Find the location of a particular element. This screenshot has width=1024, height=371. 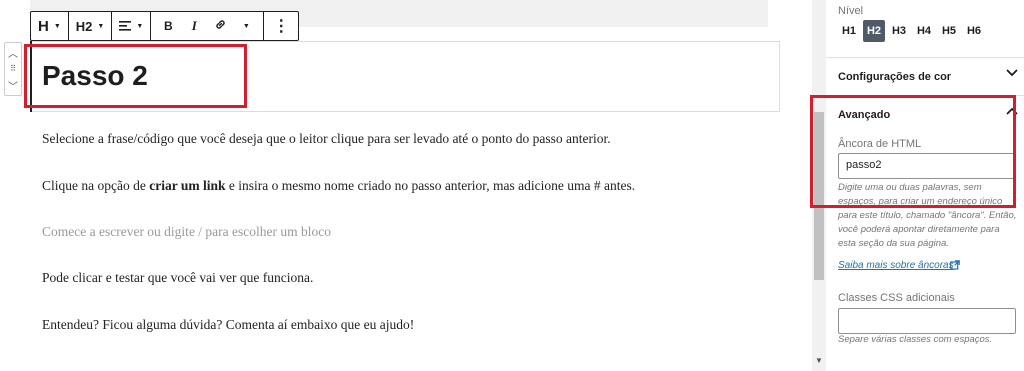

block-mover: ︿ ⠿ ﹀ is located at coordinates (13, 69).